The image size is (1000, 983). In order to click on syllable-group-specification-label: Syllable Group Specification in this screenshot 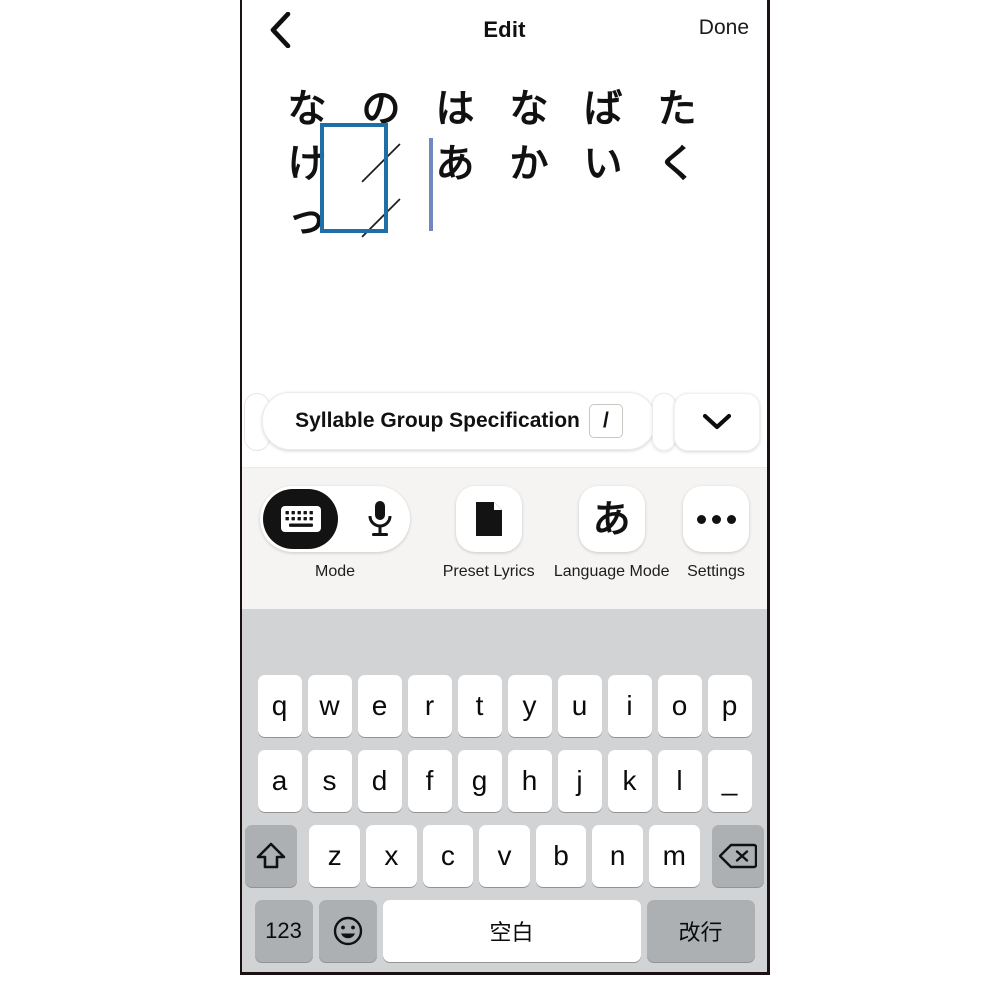, I will do `click(437, 420)`.